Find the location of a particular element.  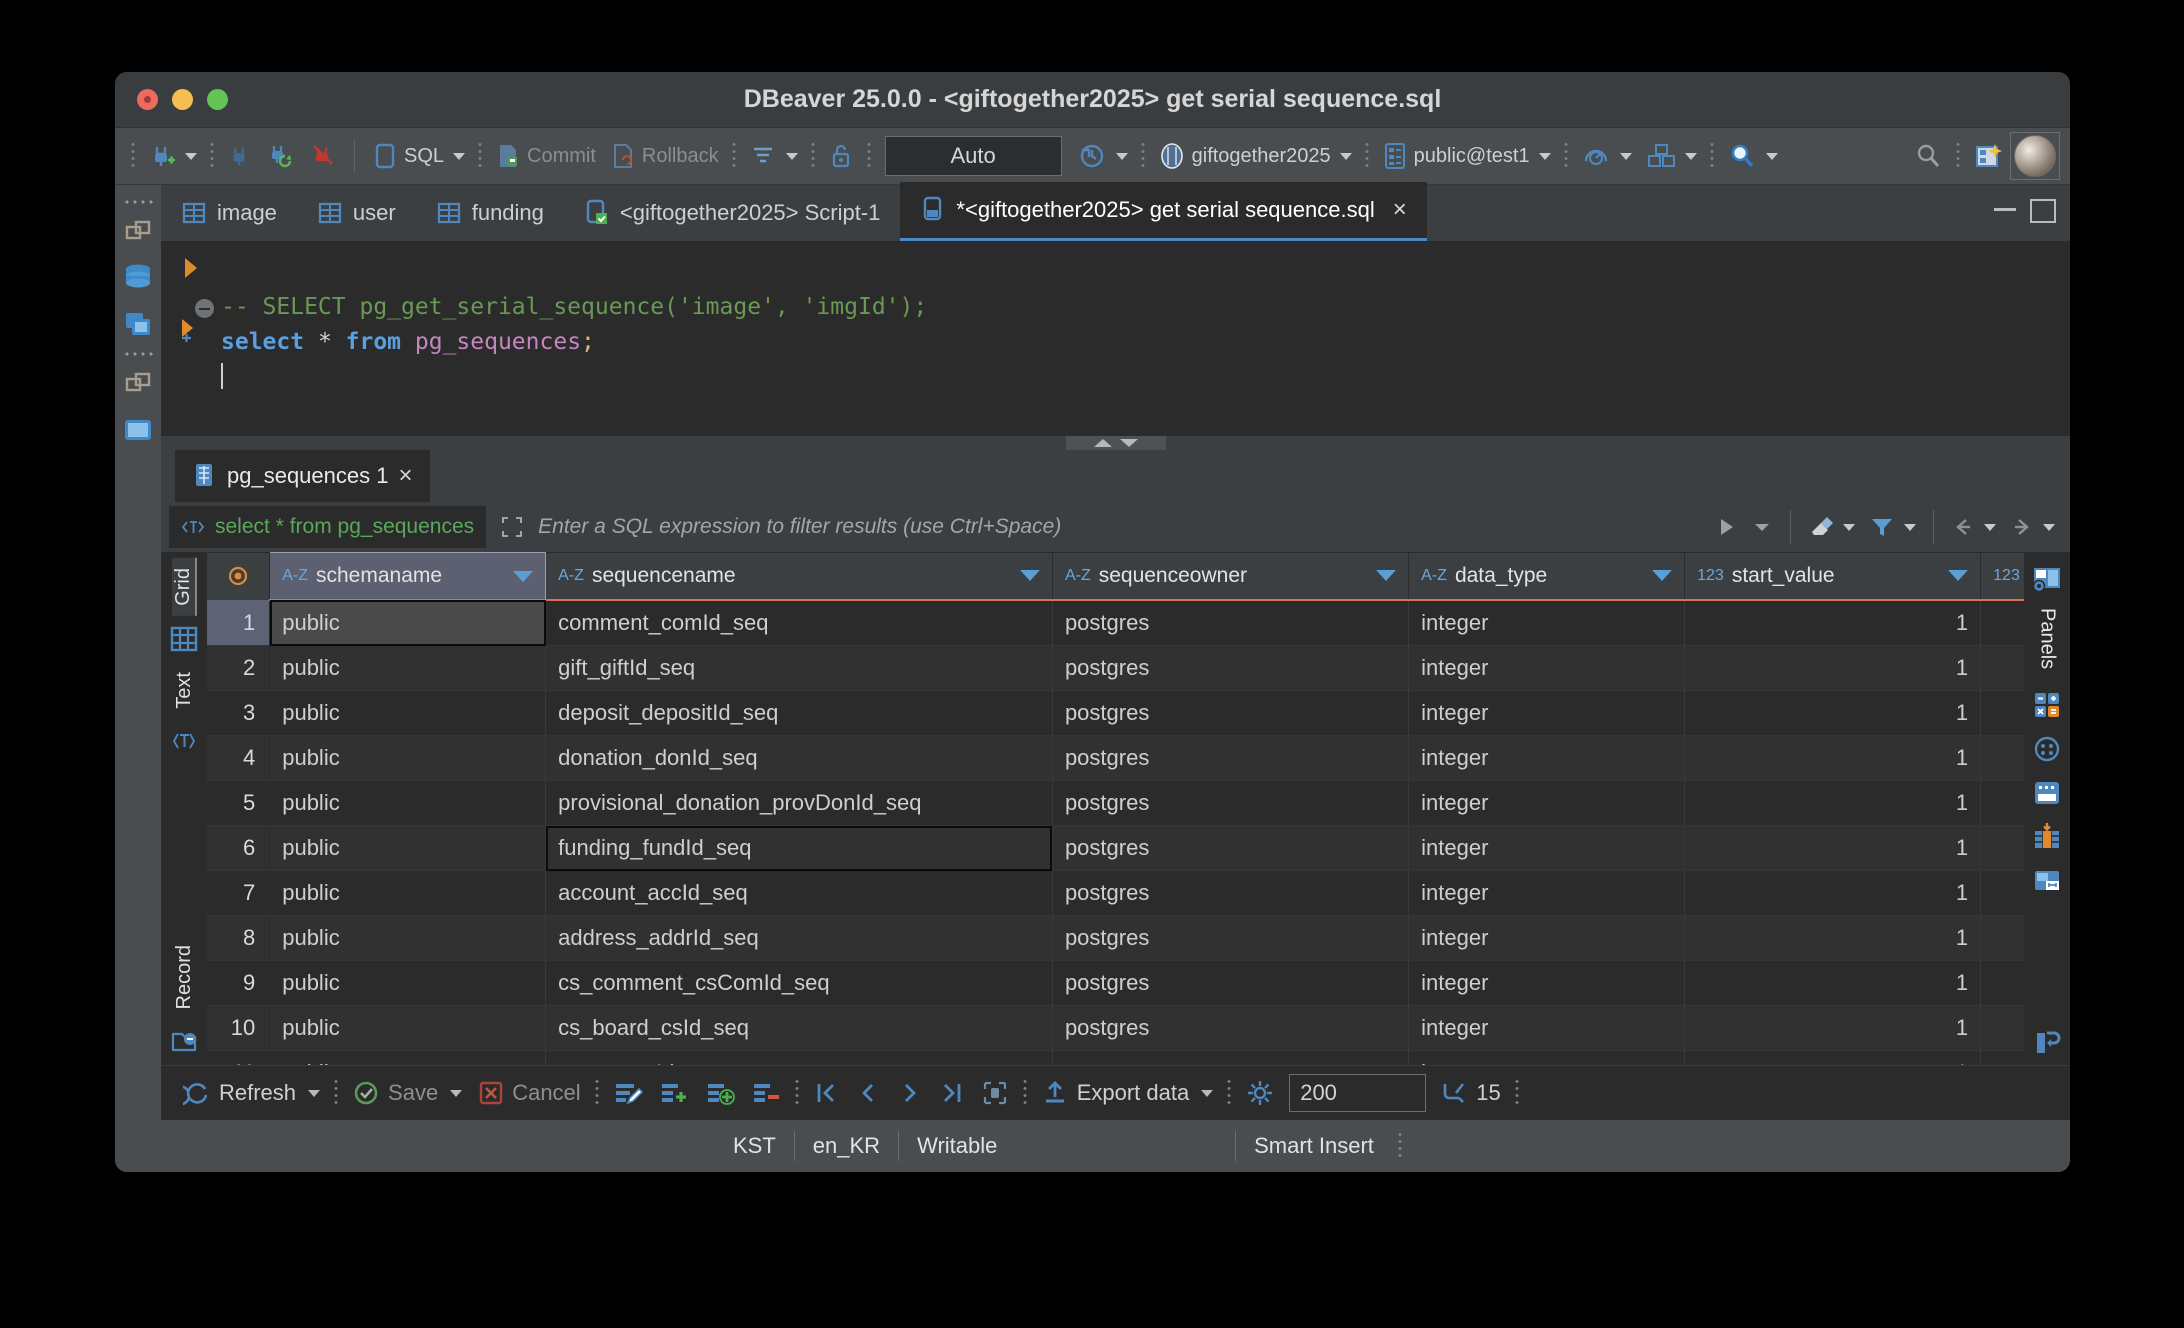

rollback-button: Rollback is located at coordinates (664, 156).